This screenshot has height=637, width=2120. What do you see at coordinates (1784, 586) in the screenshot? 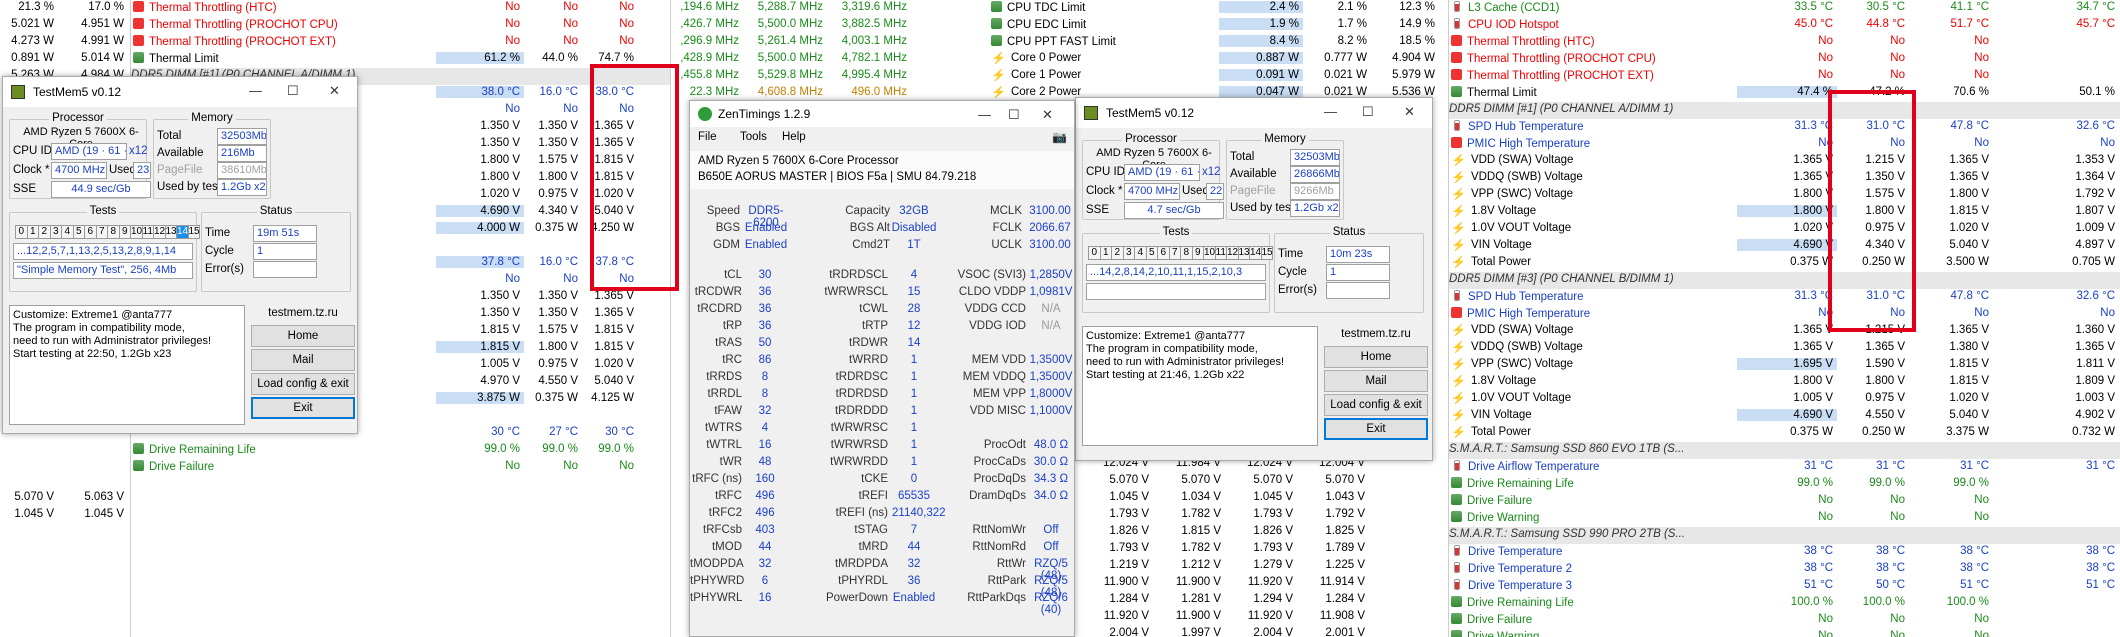
I see `table-row: Drive Temperature 3 51 °C 50 °C 51 °C 51 °C` at bounding box center [1784, 586].